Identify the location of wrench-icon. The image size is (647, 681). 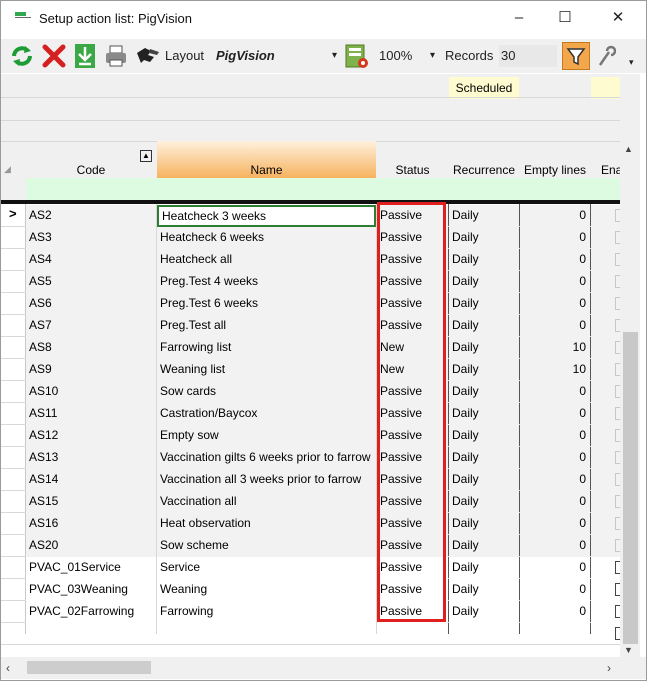
(606, 56).